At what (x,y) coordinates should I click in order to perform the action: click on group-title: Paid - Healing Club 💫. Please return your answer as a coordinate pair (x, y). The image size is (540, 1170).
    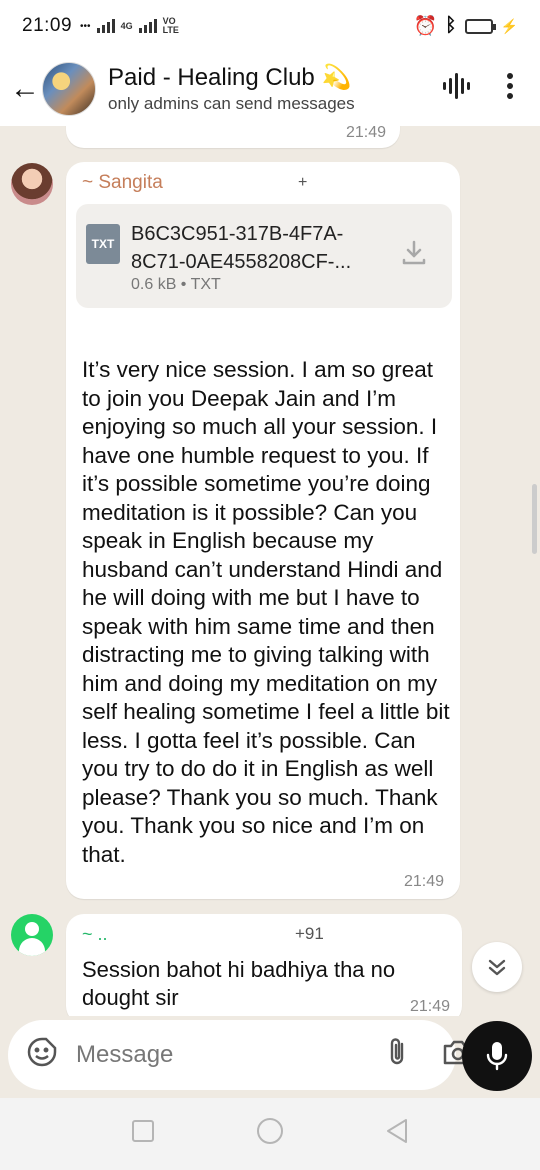
    Looking at the image, I should click on (230, 77).